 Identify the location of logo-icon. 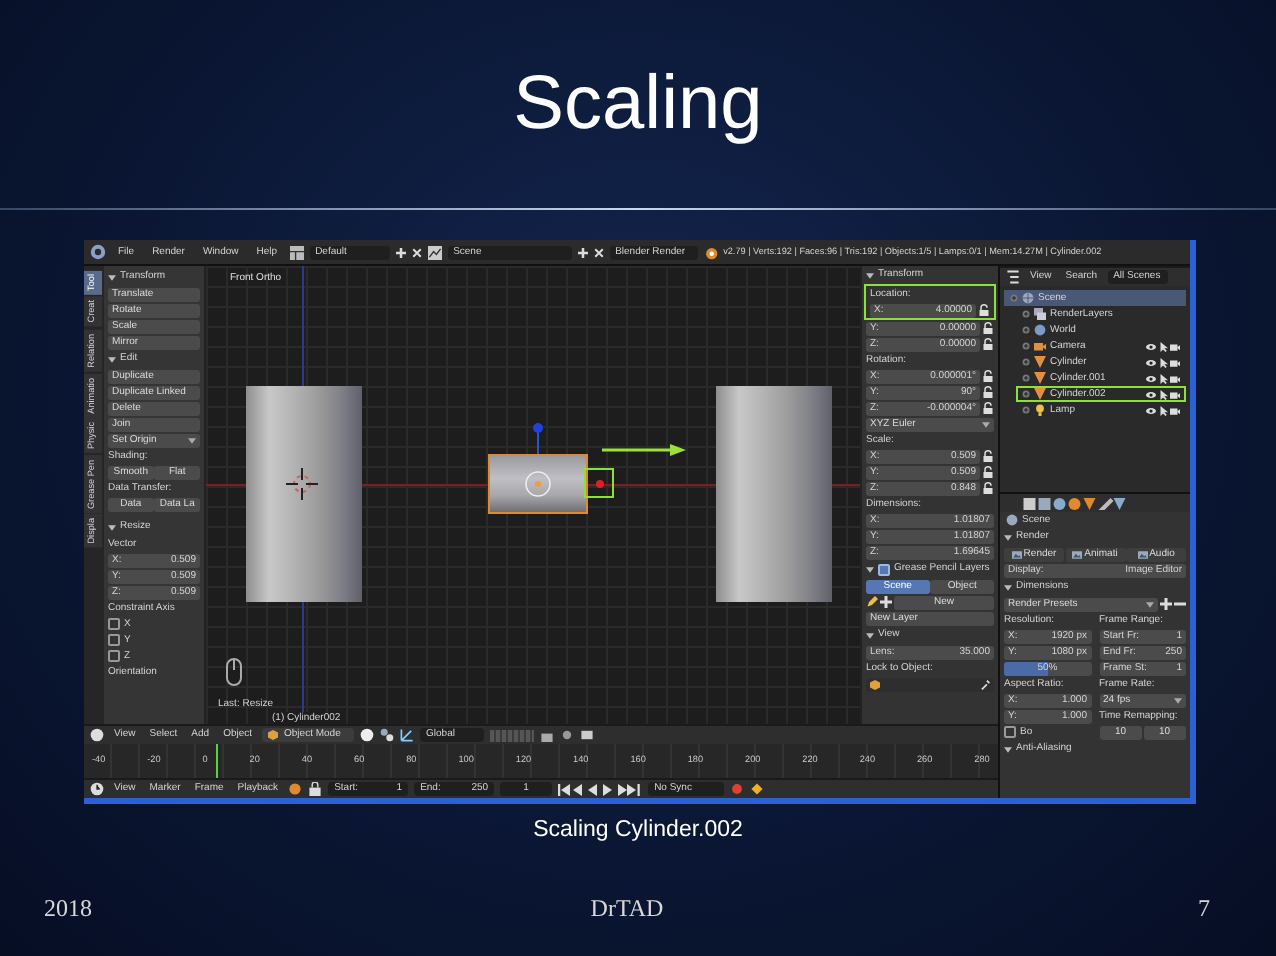
(710, 252).